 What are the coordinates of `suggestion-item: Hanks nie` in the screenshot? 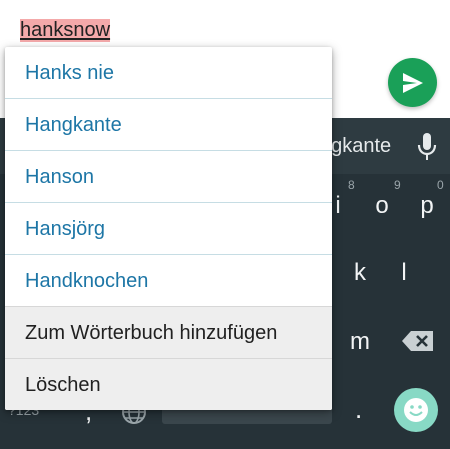 It's located at (168, 73).